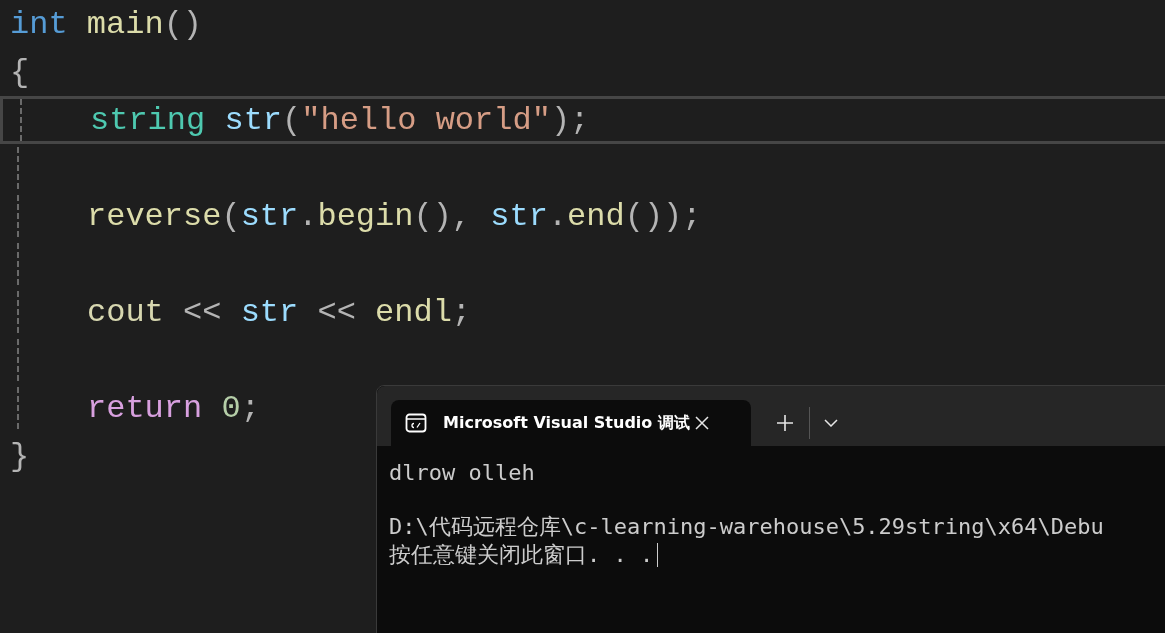 This screenshot has height=633, width=1165. Describe the element at coordinates (571, 423) in the screenshot. I see `terminal-tab: Microsoft Visual Studio 调试` at that location.